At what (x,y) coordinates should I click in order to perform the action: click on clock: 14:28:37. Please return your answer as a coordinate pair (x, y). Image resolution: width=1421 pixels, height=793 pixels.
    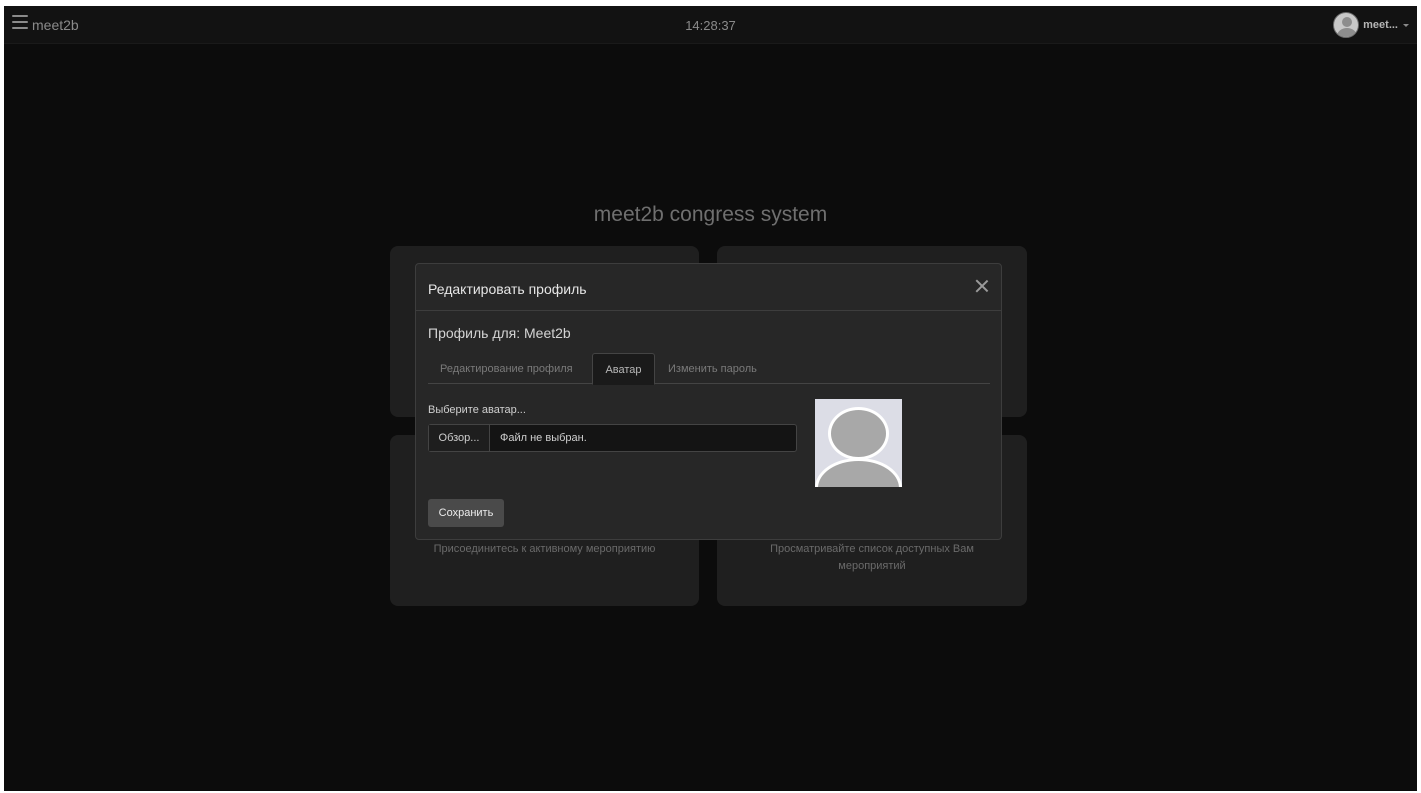
    Looking at the image, I should click on (710, 25).